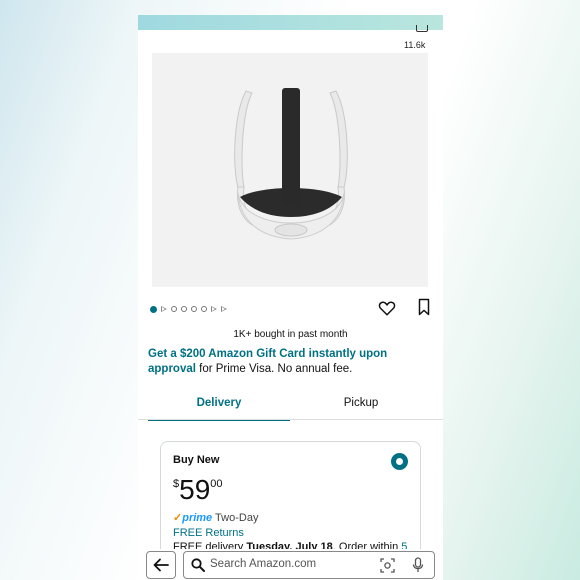  Describe the element at coordinates (178, 518) in the screenshot. I see `prime-check-icon: ✓` at that location.